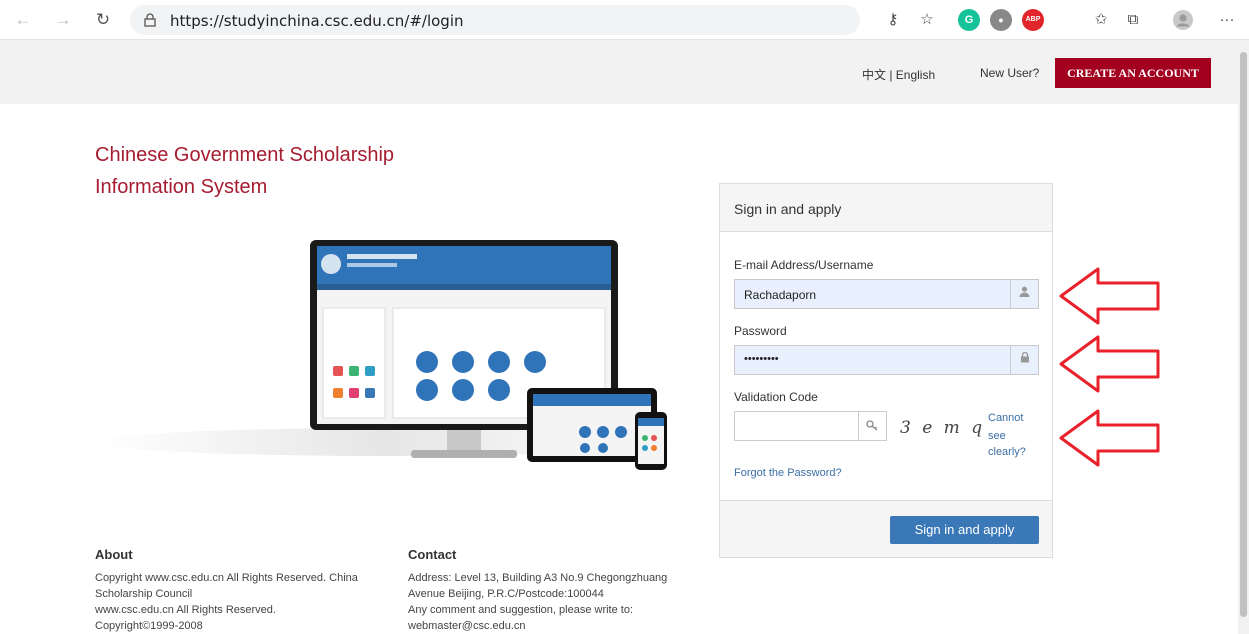  I want to click on page-scrollbar, so click(1243, 337).